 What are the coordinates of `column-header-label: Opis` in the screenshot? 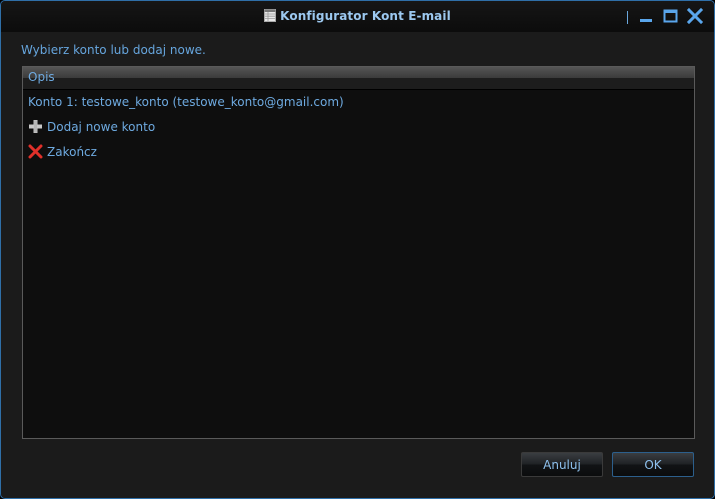 It's located at (41, 77).